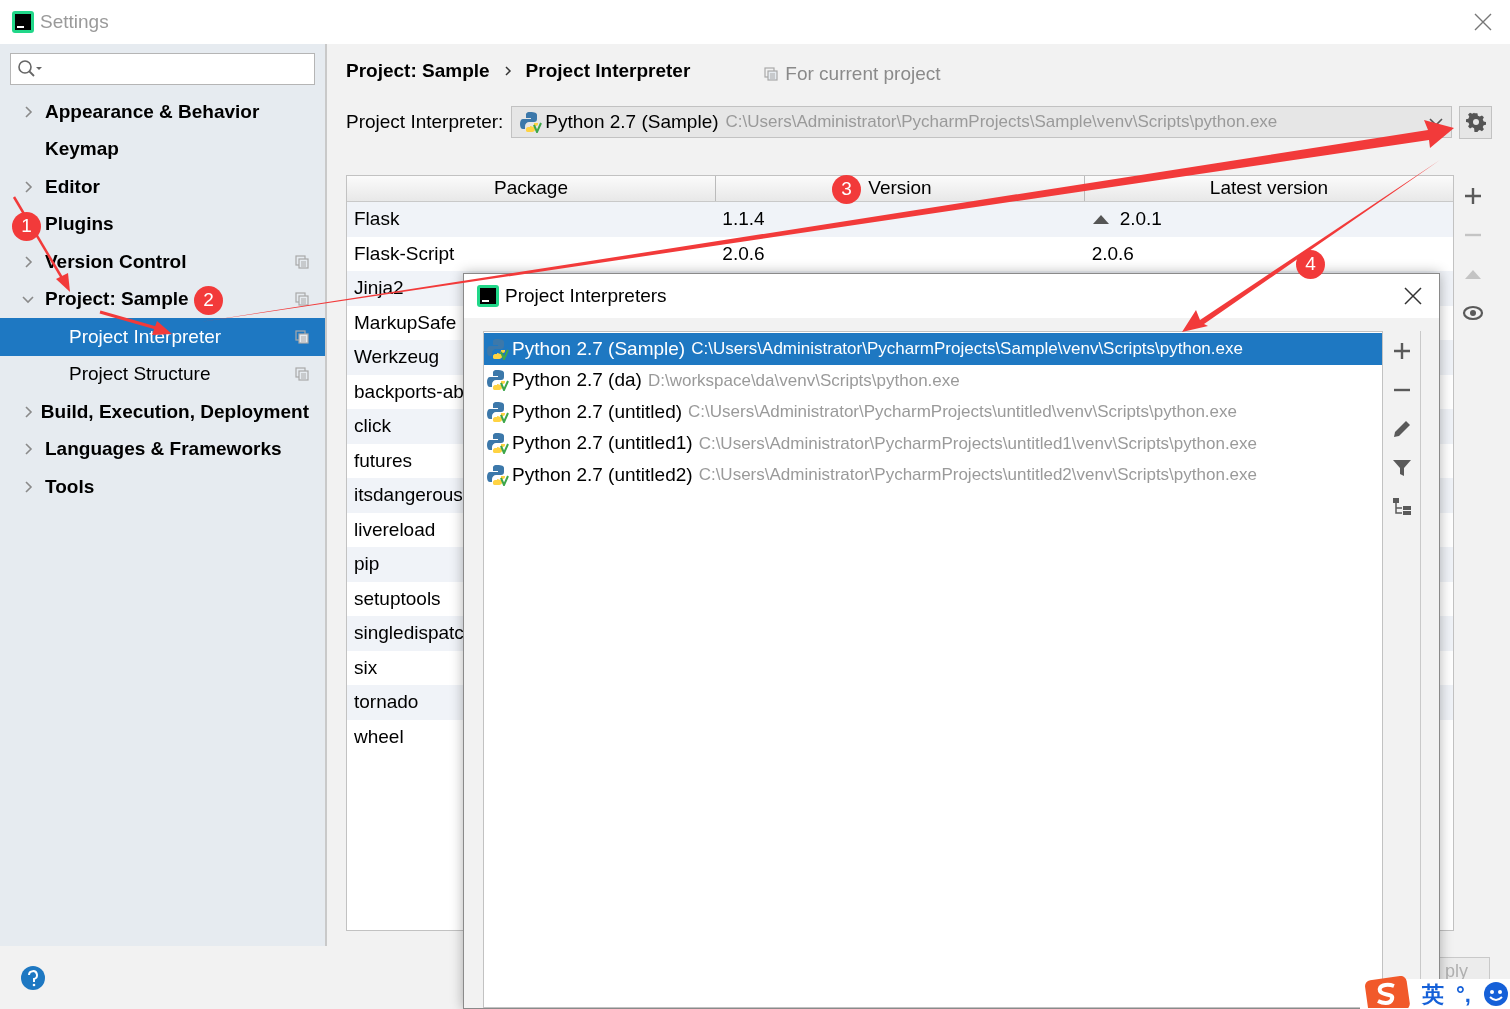 The width and height of the screenshot is (1510, 1009). I want to click on table-cell: singledispatc, so click(409, 632).